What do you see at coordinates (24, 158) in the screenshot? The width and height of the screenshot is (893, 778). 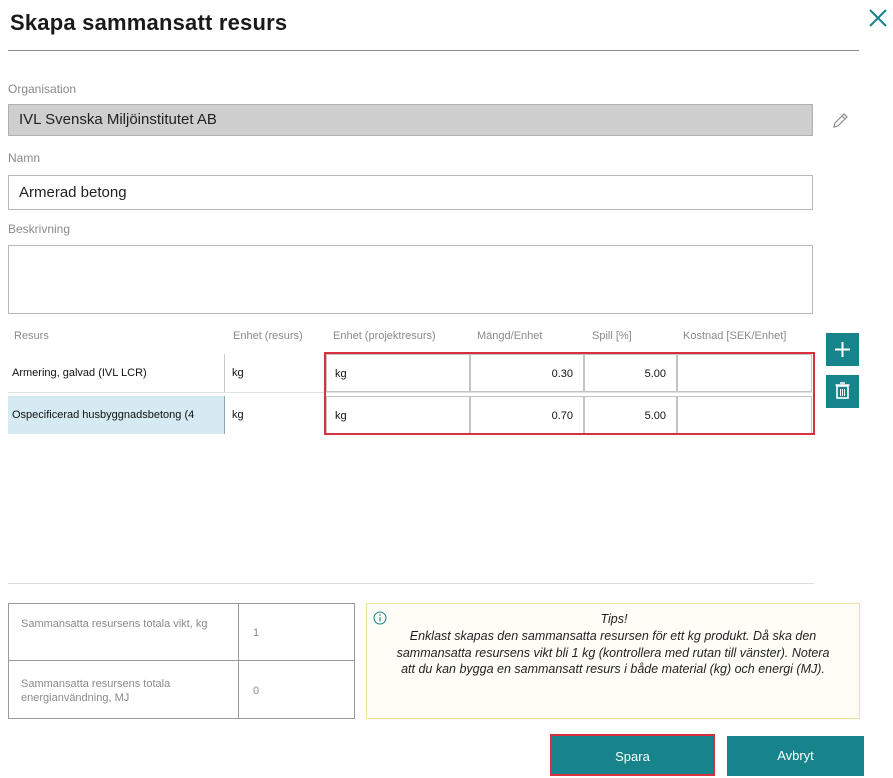 I see `name-label: Namn` at bounding box center [24, 158].